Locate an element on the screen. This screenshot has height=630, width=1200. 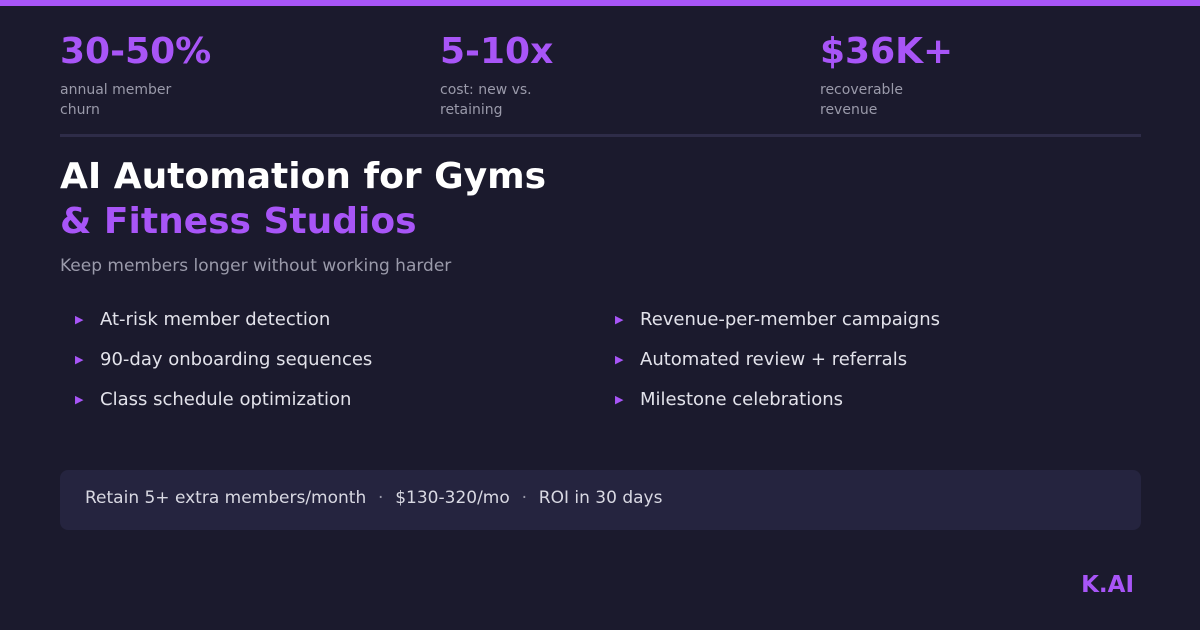
stat-label: annual member churn is located at coordinates (116, 100).